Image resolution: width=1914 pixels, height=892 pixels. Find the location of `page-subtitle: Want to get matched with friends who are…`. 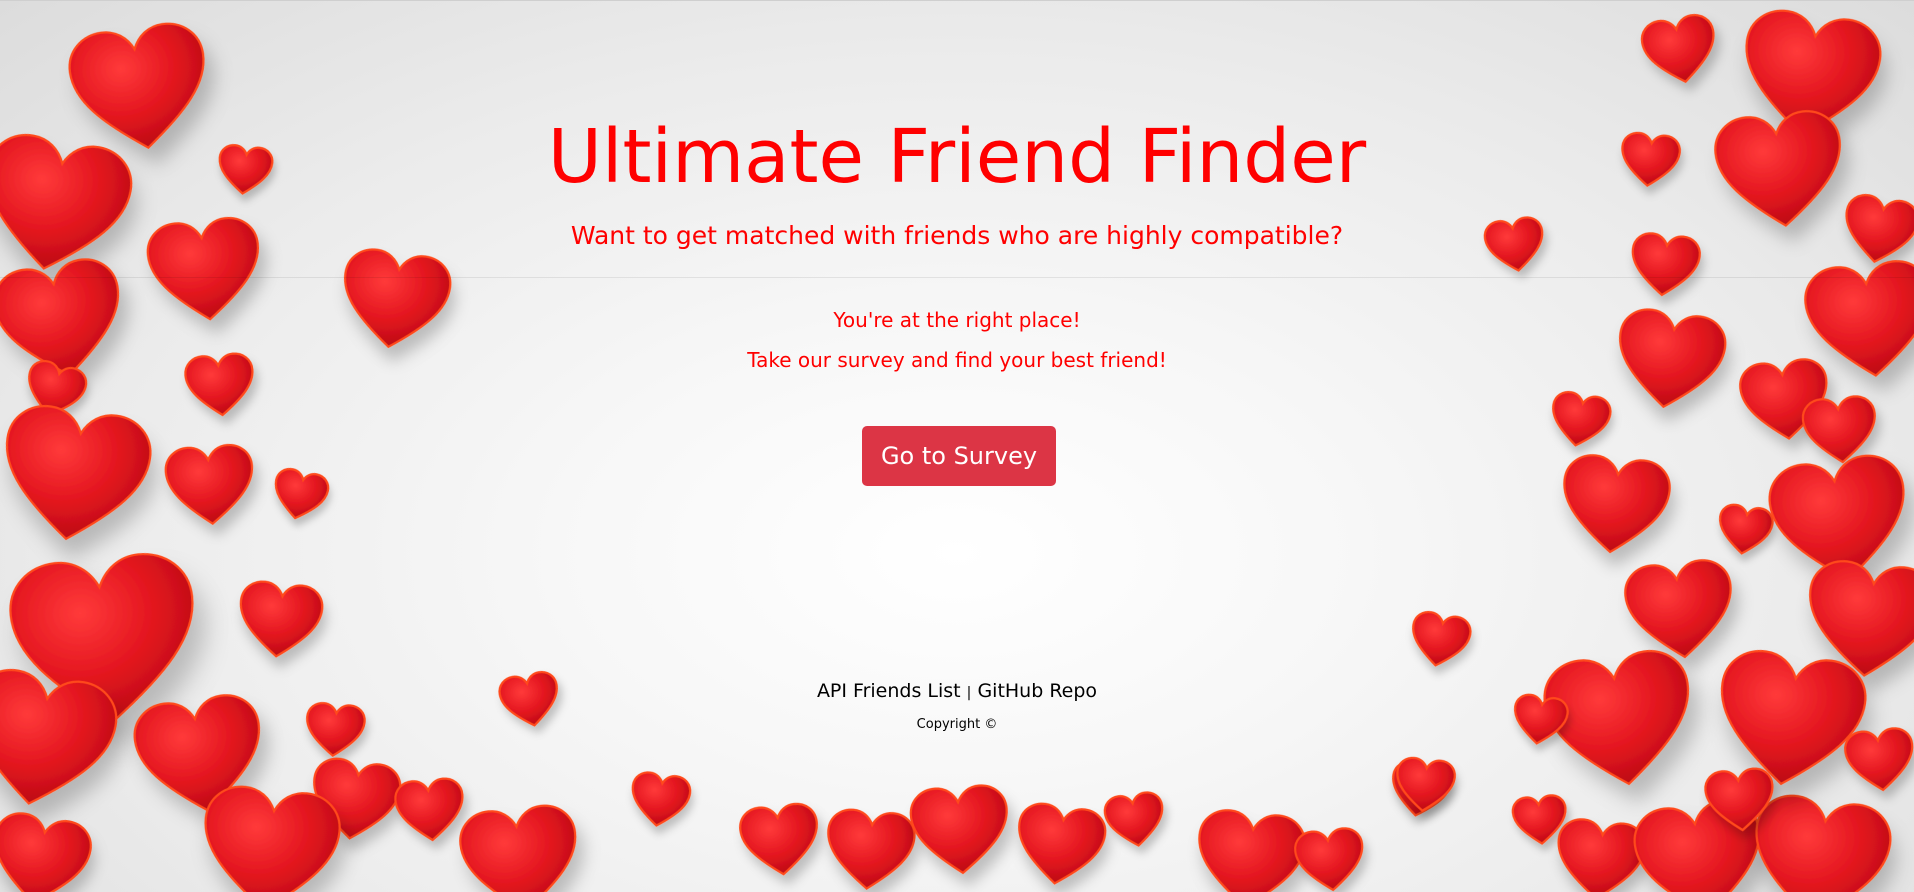

page-subtitle: Want to get matched with friends who are… is located at coordinates (957, 235).